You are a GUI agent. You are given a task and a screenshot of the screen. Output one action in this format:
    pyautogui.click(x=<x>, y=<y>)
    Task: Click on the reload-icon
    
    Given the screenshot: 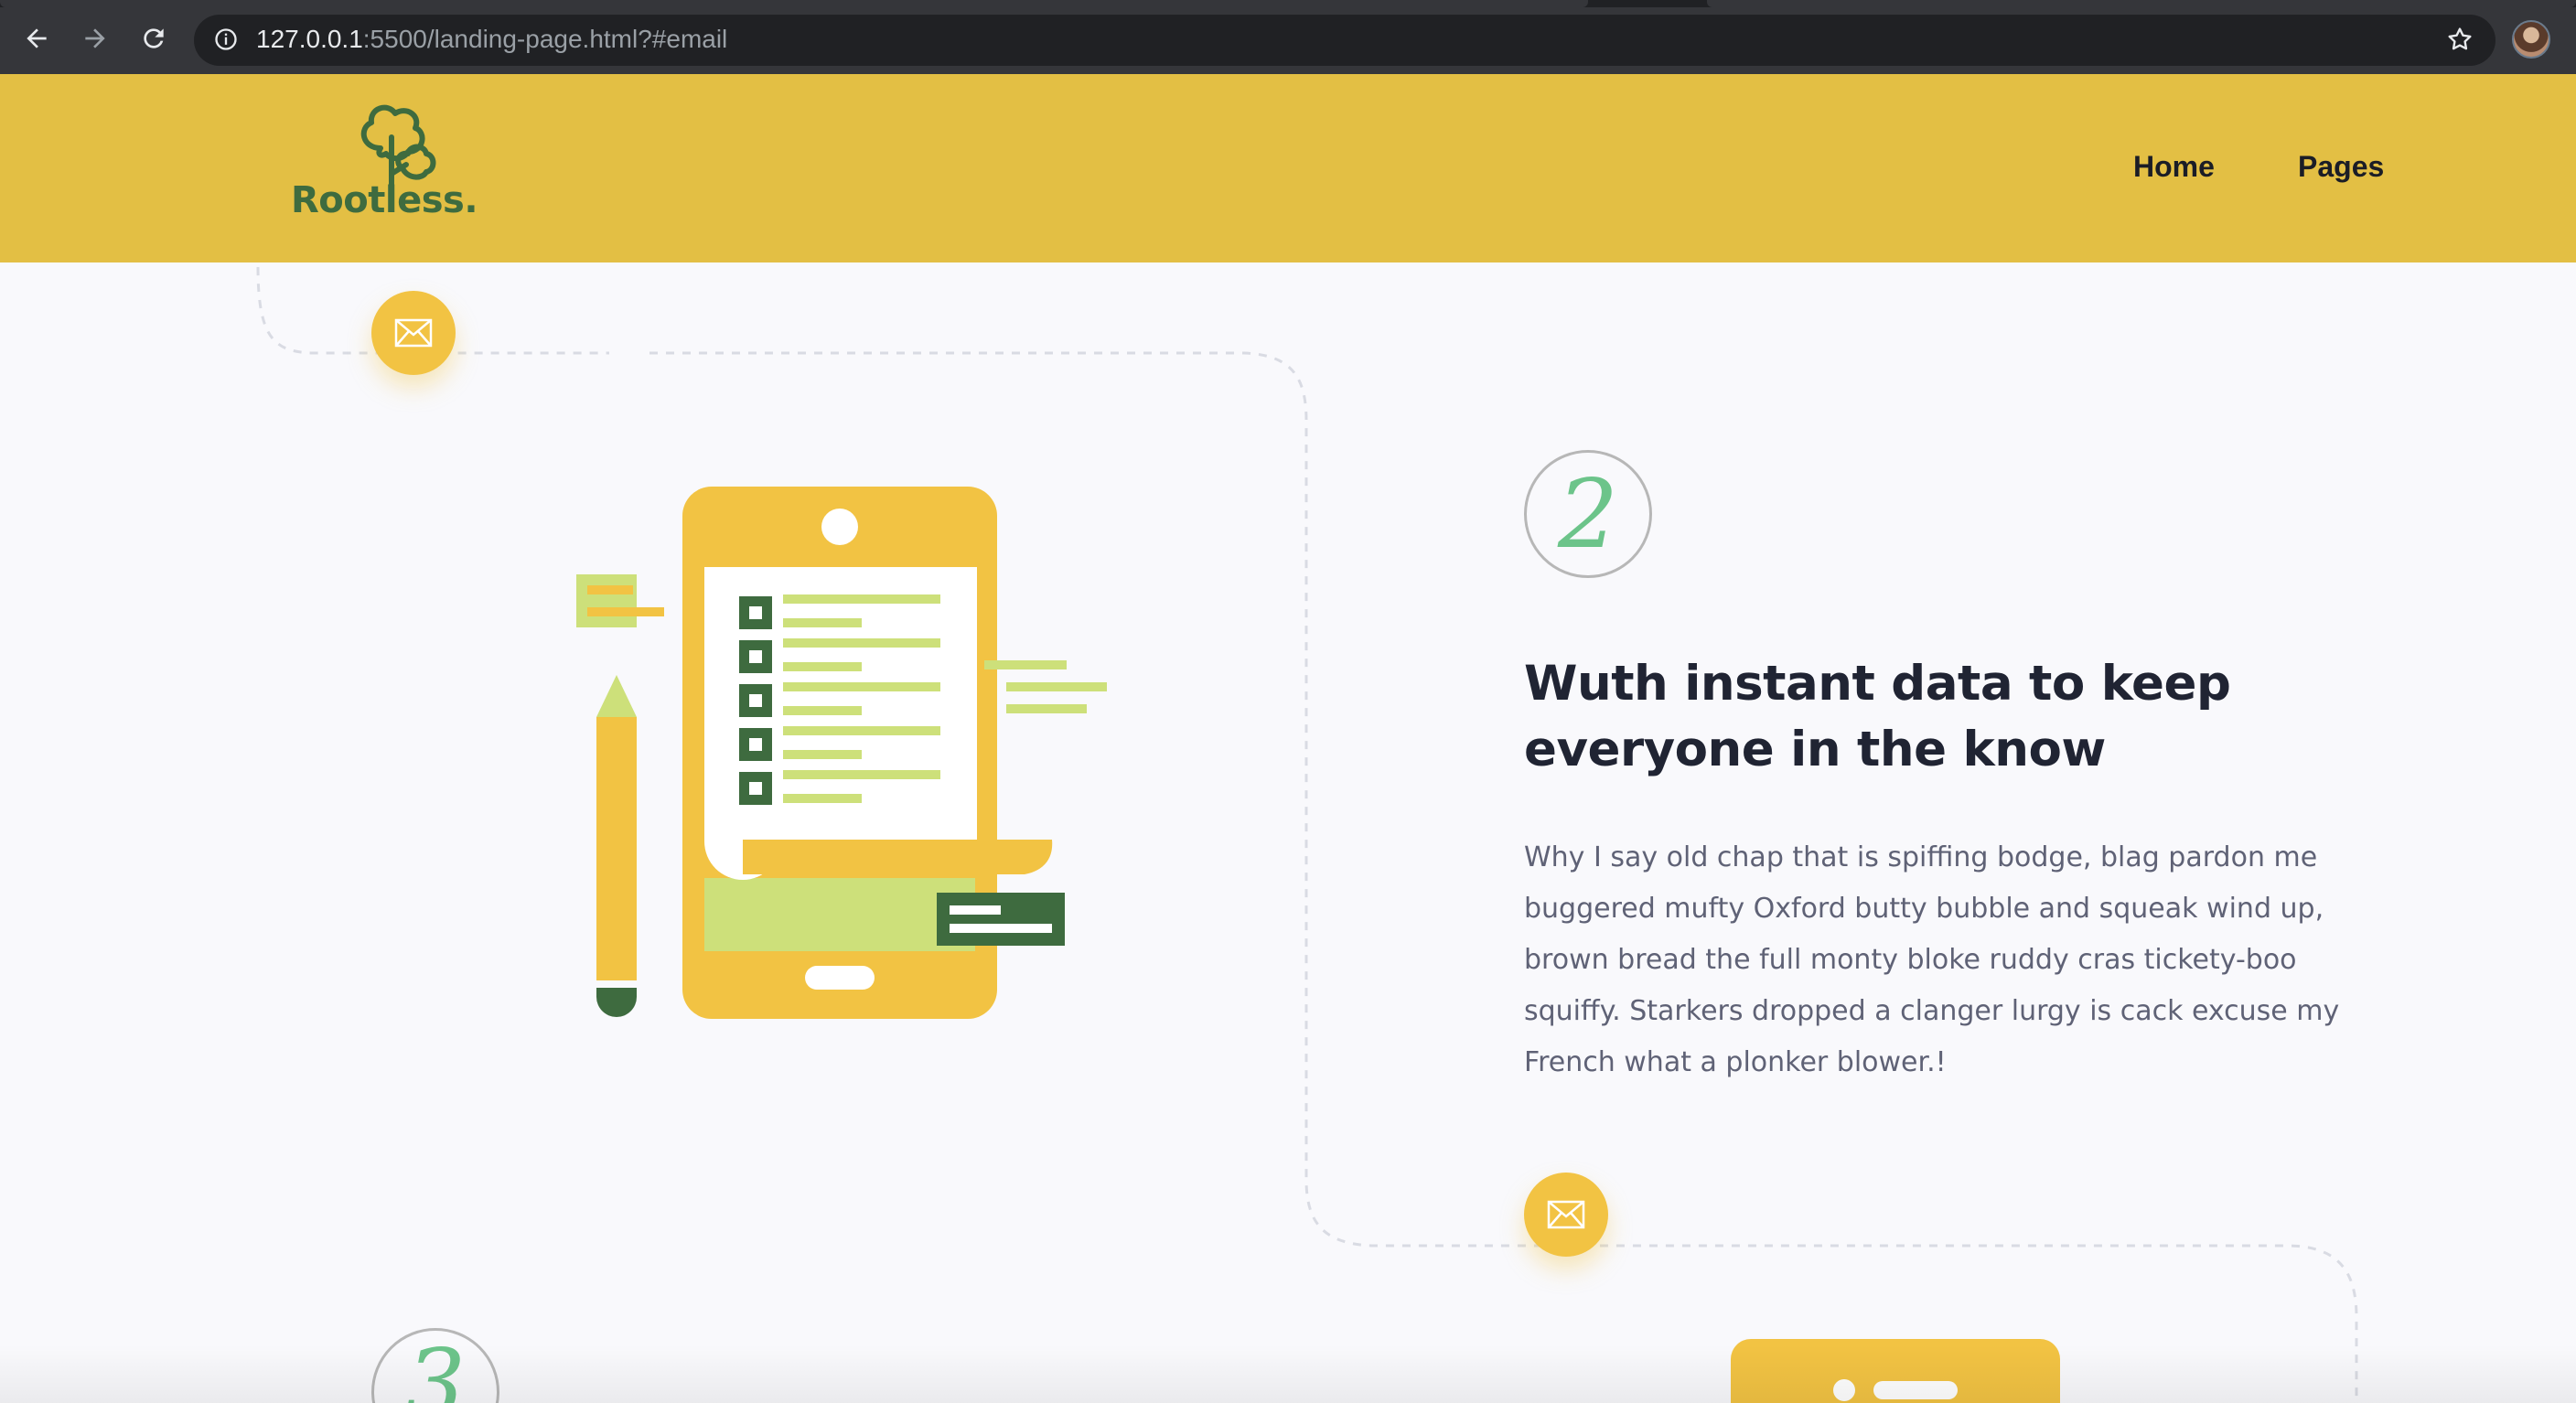 What is the action you would take?
    pyautogui.click(x=154, y=38)
    